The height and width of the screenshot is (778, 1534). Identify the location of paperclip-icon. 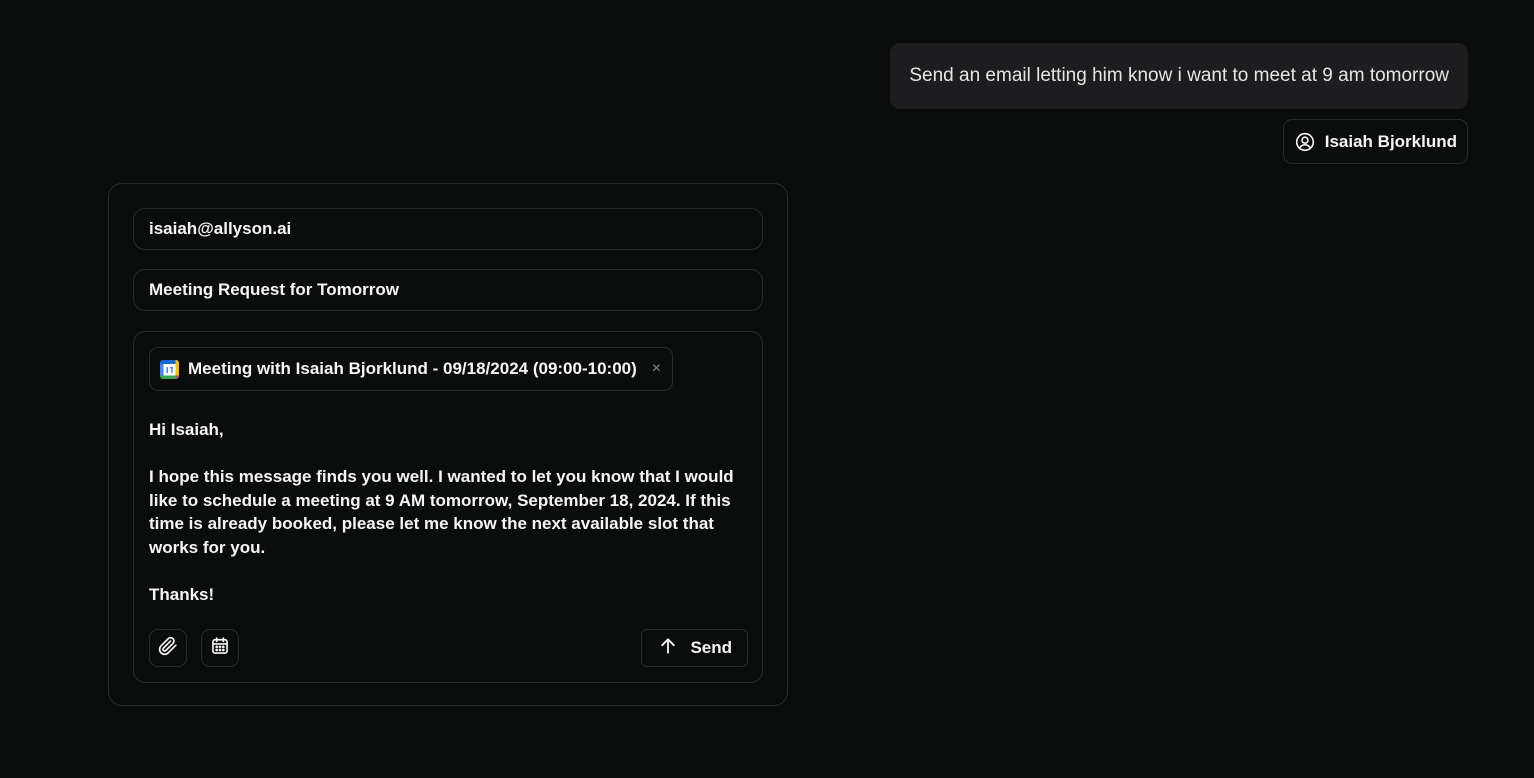
(168, 648).